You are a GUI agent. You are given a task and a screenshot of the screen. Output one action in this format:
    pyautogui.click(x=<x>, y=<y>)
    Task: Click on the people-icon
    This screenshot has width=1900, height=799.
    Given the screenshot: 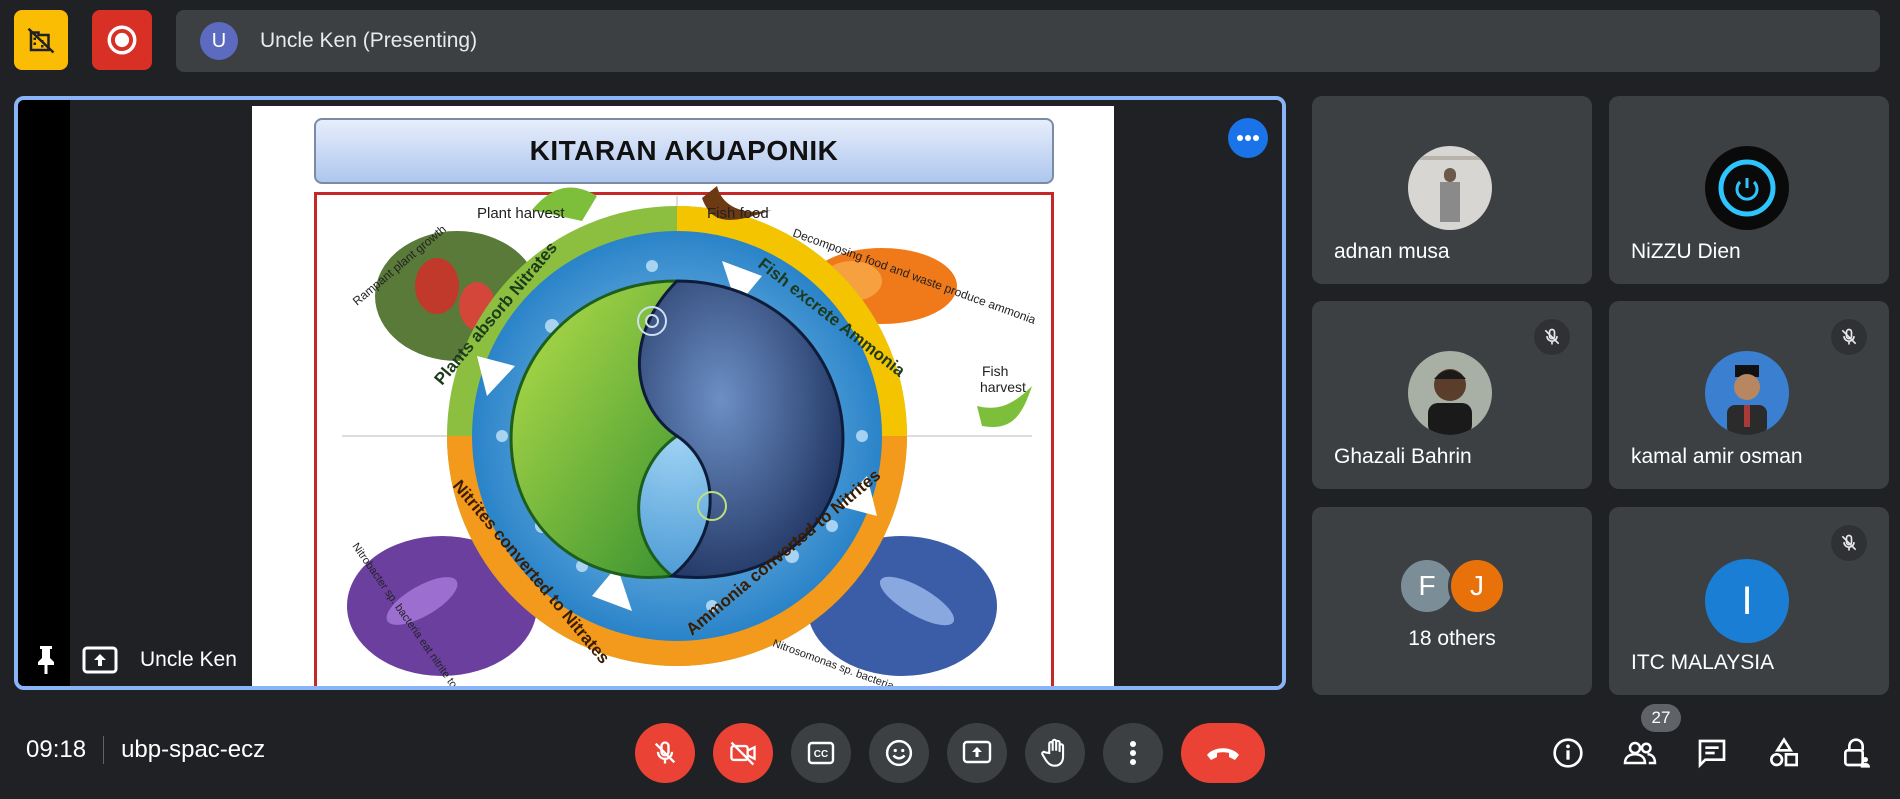 What is the action you would take?
    pyautogui.click(x=1640, y=753)
    